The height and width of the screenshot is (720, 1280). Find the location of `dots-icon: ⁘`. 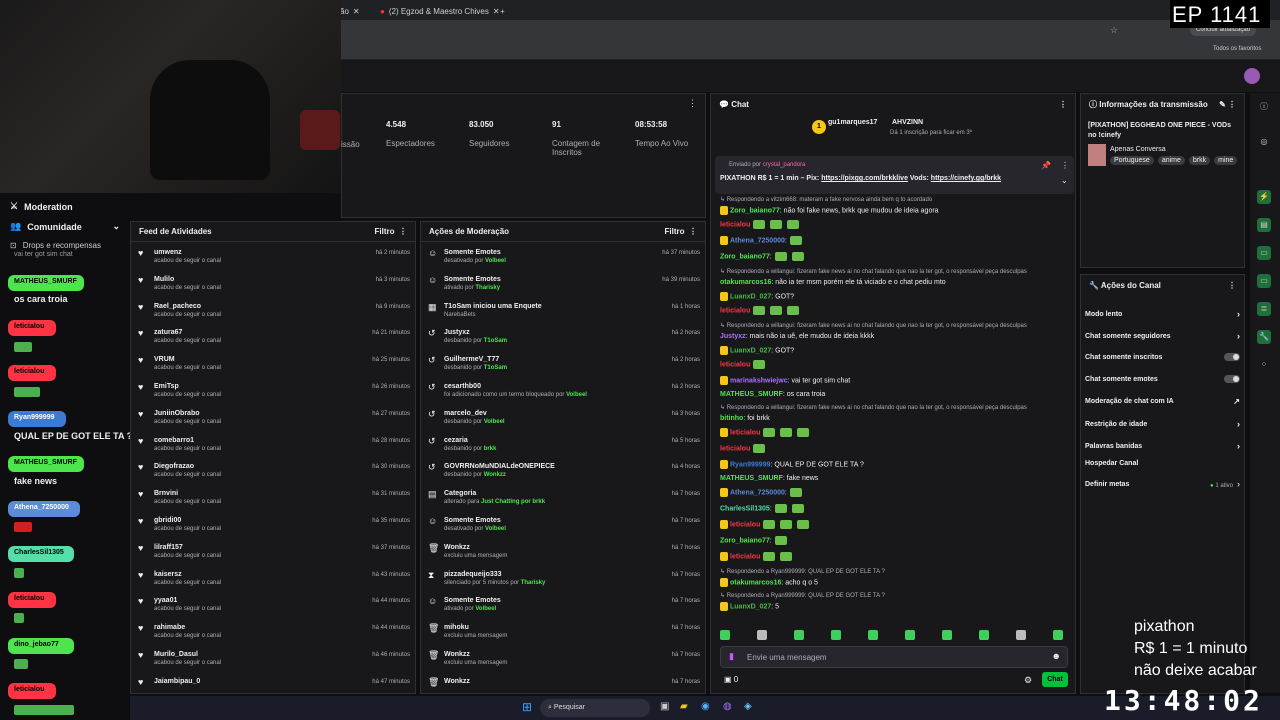

dots-icon: ⁘ is located at coordinates (1264, 365).